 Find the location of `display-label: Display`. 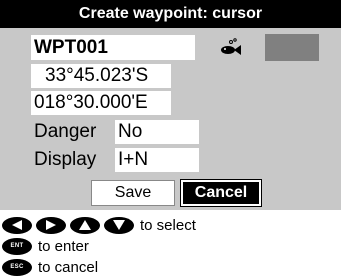

display-label: Display is located at coordinates (65, 159).